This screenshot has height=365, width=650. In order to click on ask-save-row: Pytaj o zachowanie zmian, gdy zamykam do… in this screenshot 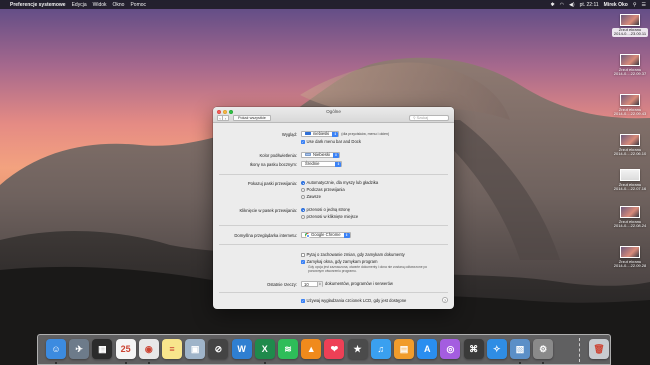, I will do `click(333, 255)`.